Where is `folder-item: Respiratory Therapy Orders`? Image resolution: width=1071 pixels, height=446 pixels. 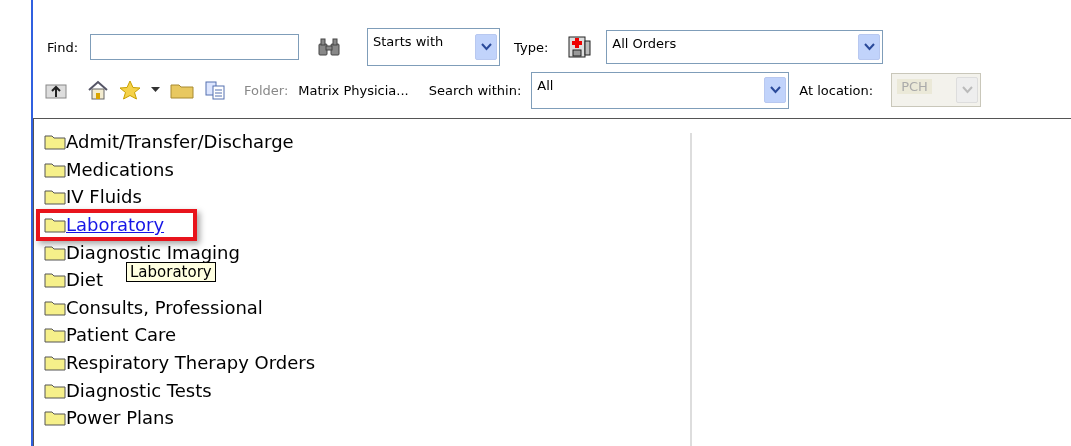 folder-item: Respiratory Therapy Orders is located at coordinates (191, 363).